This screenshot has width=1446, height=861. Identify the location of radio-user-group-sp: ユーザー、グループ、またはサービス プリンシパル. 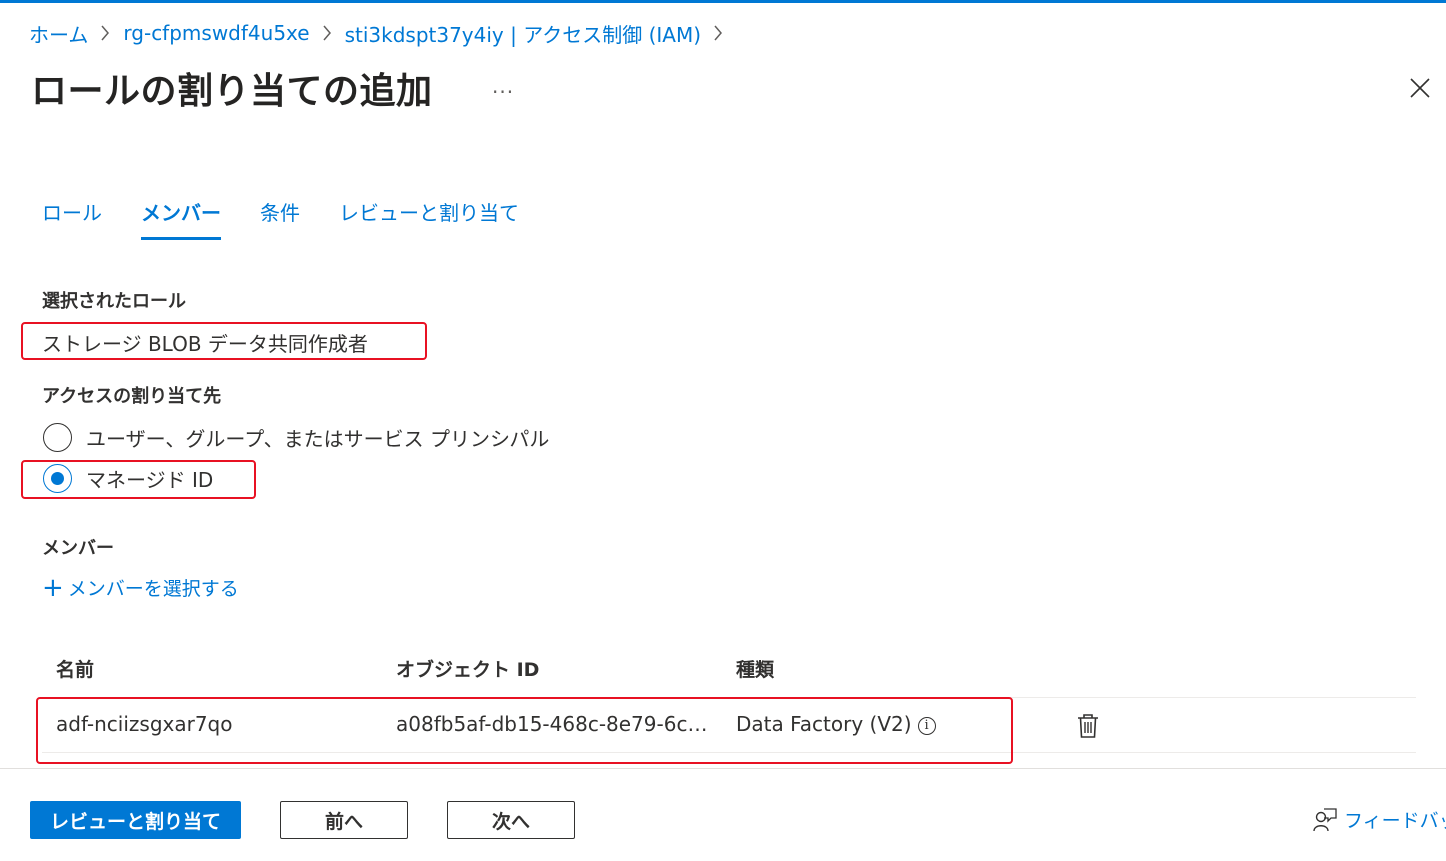
(296, 437).